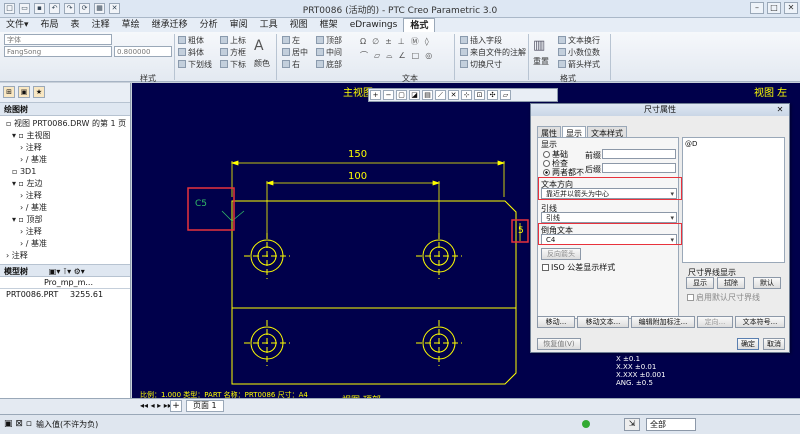 The width and height of the screenshot is (800, 434). I want to click on annotation-display-icon: ⊡, so click(479, 95).